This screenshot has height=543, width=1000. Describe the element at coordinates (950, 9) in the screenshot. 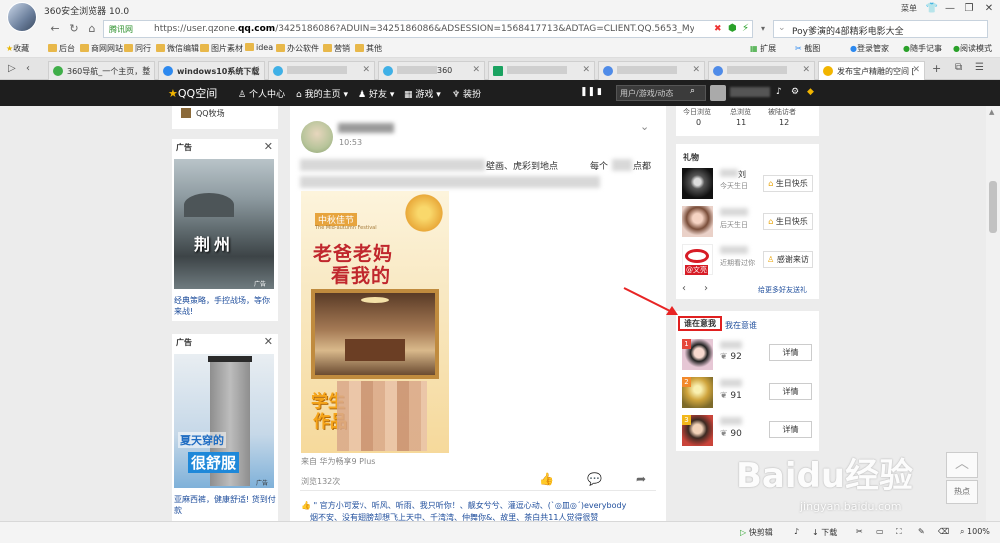

I see `minimize-button: —` at that location.